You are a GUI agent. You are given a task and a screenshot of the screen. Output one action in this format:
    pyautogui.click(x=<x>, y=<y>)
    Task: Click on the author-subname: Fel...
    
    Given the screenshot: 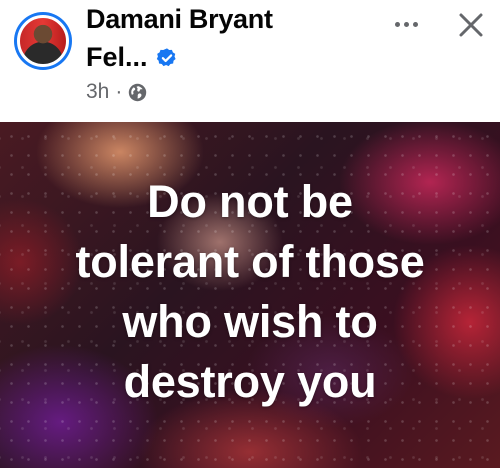 What is the action you would take?
    pyautogui.click(x=117, y=57)
    